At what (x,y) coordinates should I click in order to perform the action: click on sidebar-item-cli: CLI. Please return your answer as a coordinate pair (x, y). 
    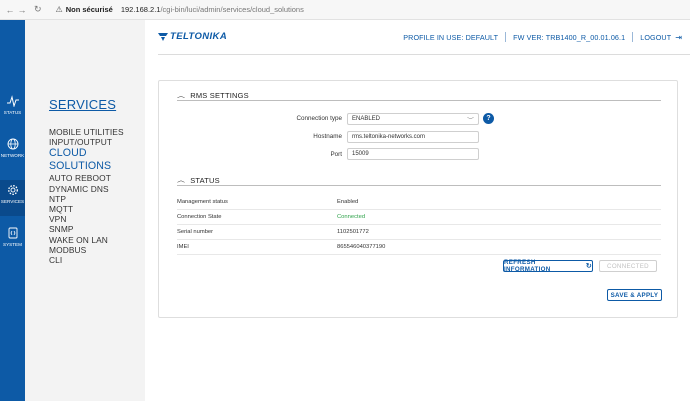
    Looking at the image, I should click on (97, 260).